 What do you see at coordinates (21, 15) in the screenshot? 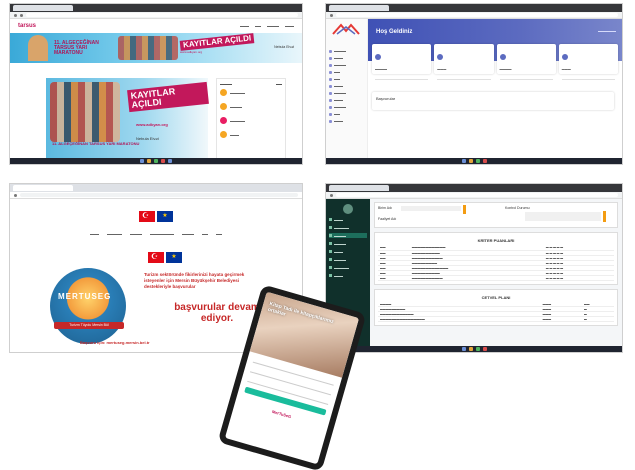
I see `forward-icon` at bounding box center [21, 15].